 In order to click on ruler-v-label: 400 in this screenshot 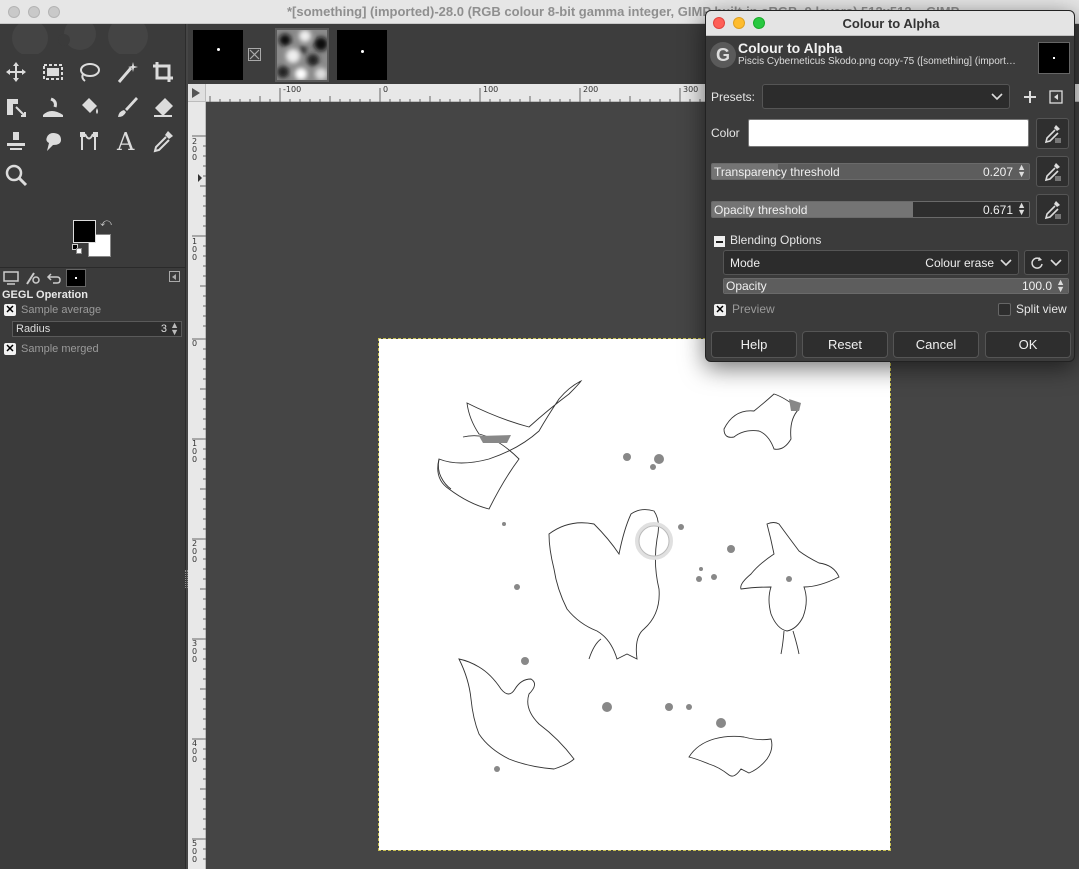, I will do `click(195, 751)`.